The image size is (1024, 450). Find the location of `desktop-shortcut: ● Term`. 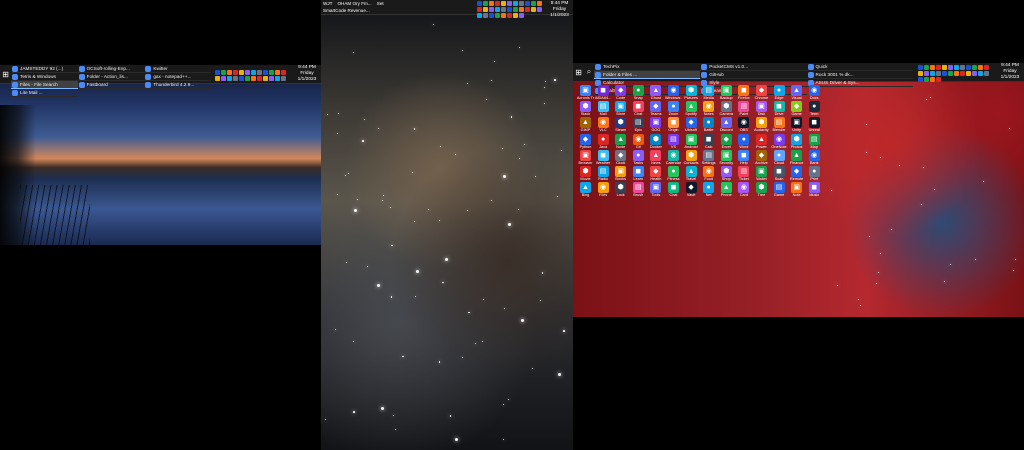

desktop-shortcut: ● Term is located at coordinates (815, 108).